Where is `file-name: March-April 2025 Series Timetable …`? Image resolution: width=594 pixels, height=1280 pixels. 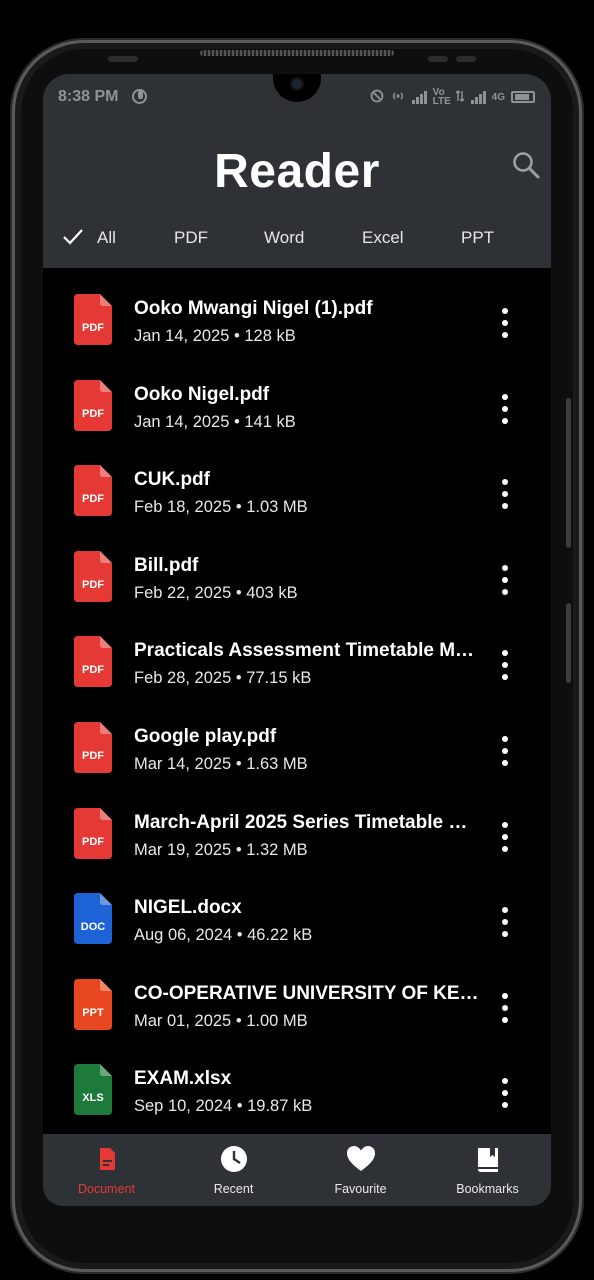
file-name: March-April 2025 Series Timetable … is located at coordinates (301, 822).